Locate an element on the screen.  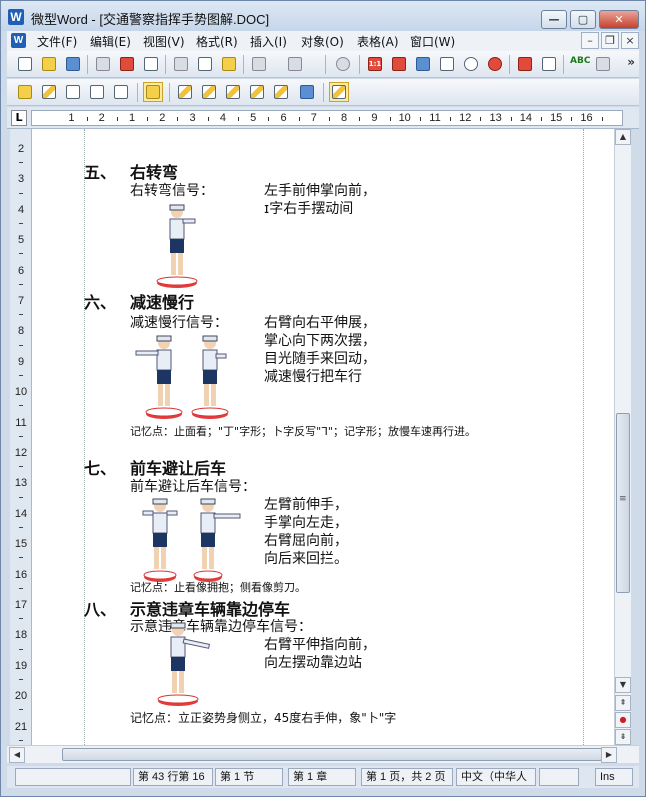
find-binoculars-icon is located at coordinates (343, 64).